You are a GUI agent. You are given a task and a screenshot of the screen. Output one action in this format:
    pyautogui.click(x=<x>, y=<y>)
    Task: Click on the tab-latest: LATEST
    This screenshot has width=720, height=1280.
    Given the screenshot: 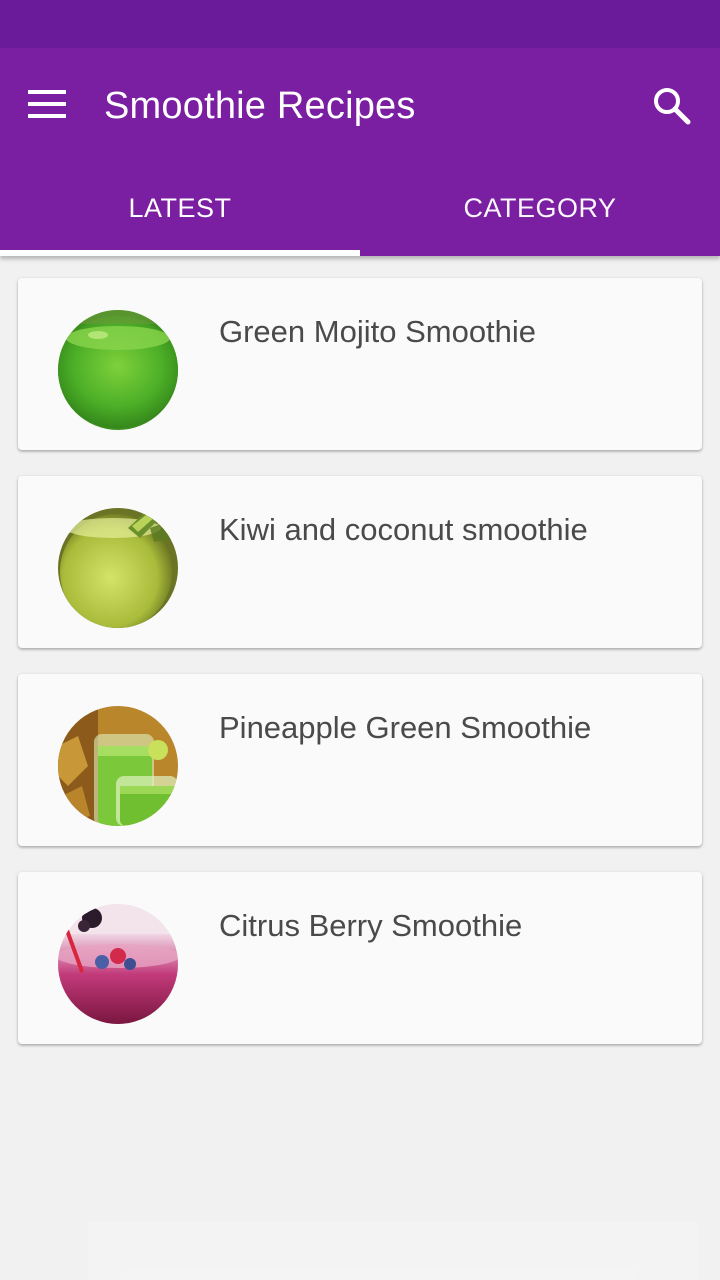 What is the action you would take?
    pyautogui.click(x=180, y=208)
    